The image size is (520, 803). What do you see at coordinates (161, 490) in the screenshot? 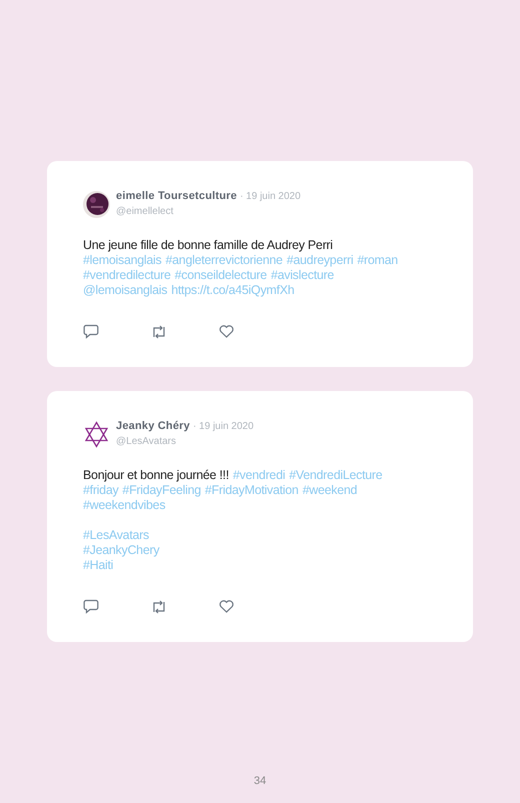
I see `hashtag-link: #FridayFeeling` at bounding box center [161, 490].